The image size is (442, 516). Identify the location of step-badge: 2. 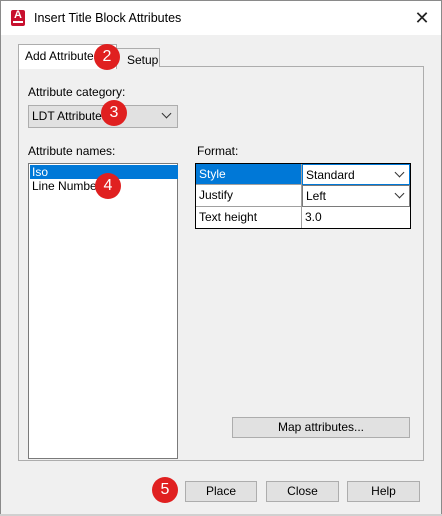
(107, 57).